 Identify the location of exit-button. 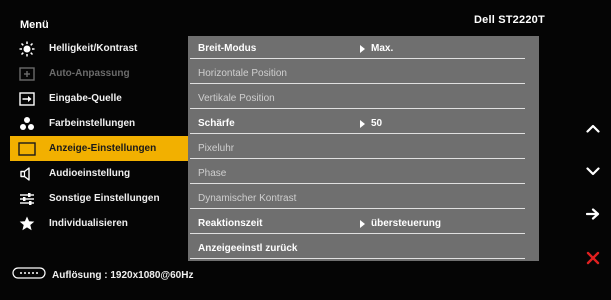
(593, 258).